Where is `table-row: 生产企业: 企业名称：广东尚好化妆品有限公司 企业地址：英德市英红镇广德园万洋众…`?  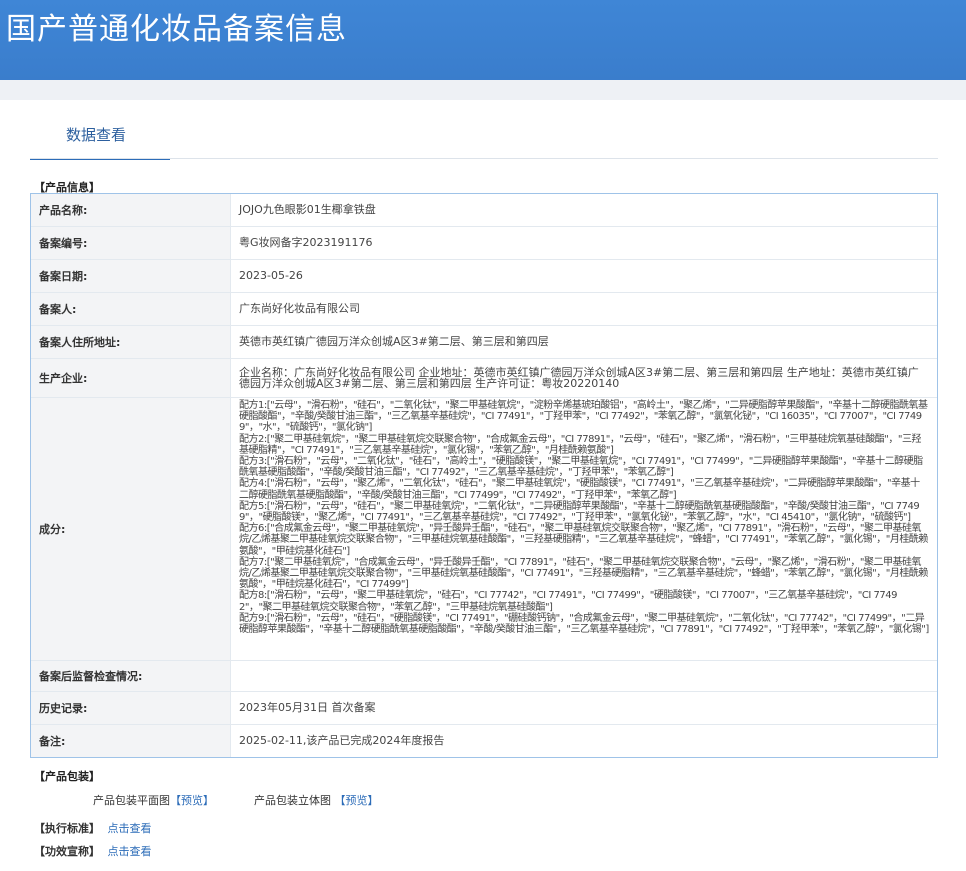
table-row: 生产企业: 企业名称：广东尚好化妆品有限公司 企业地址：英德市英红镇广德园万洋众… is located at coordinates (484, 378).